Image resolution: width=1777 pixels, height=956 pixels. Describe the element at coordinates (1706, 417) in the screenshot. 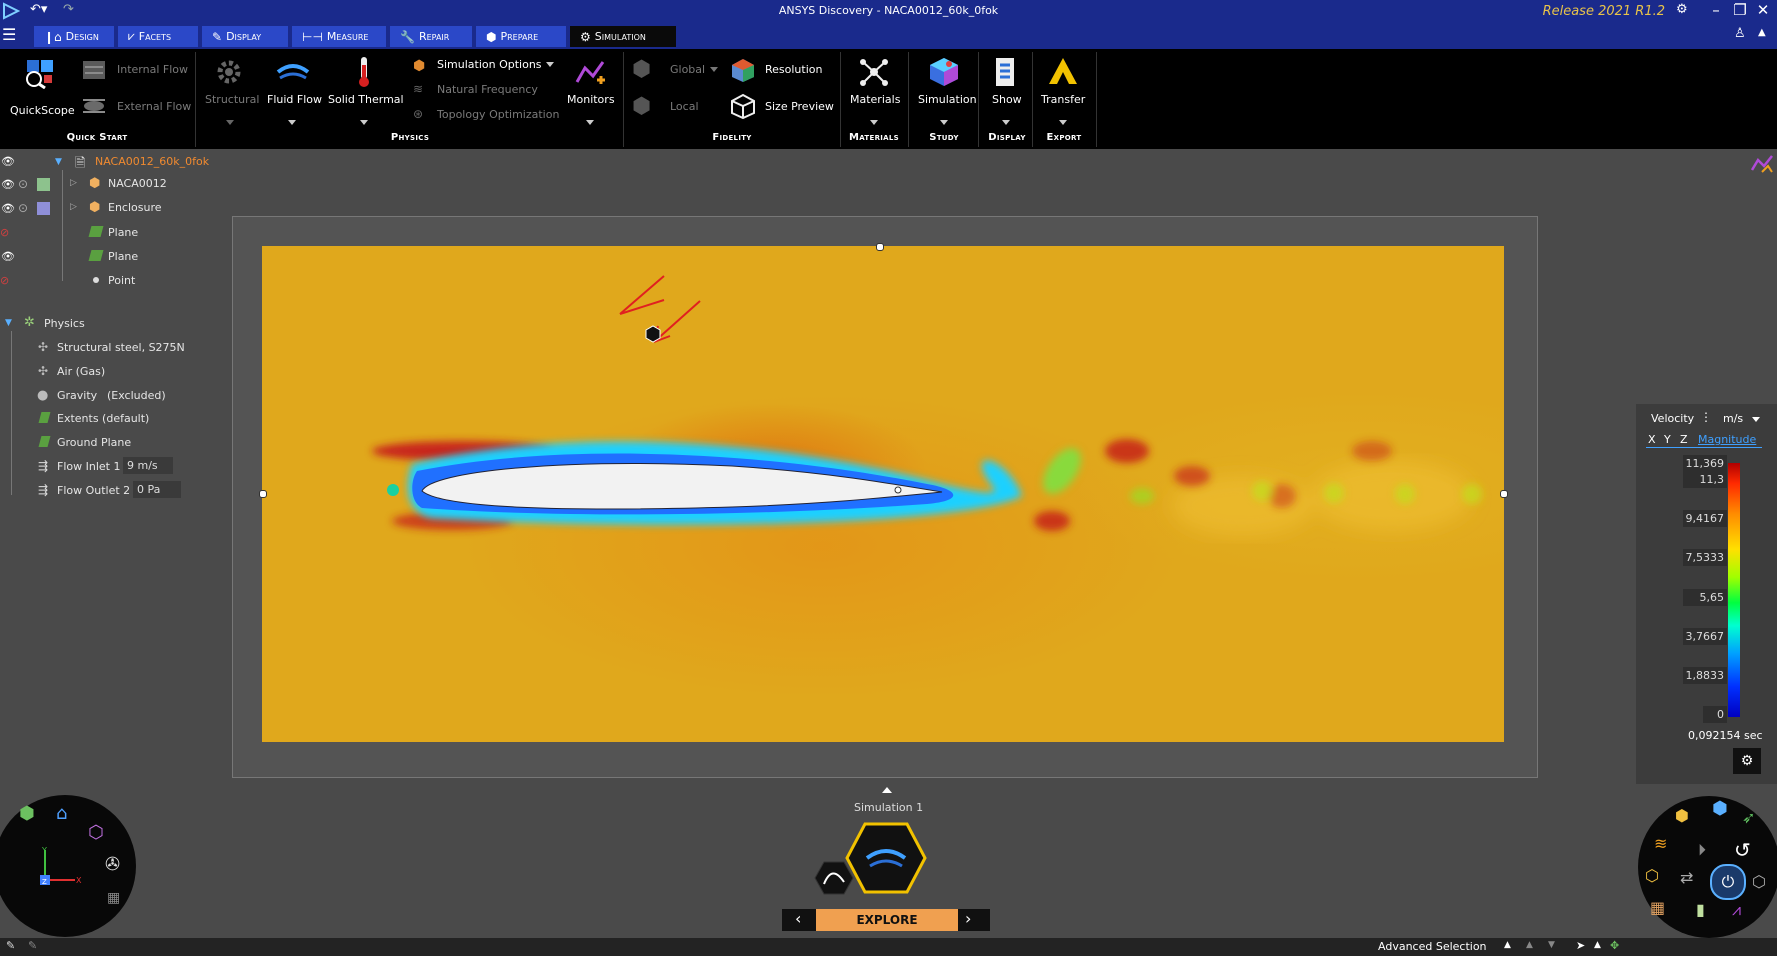

I see `more-options-icon: ⋮` at that location.